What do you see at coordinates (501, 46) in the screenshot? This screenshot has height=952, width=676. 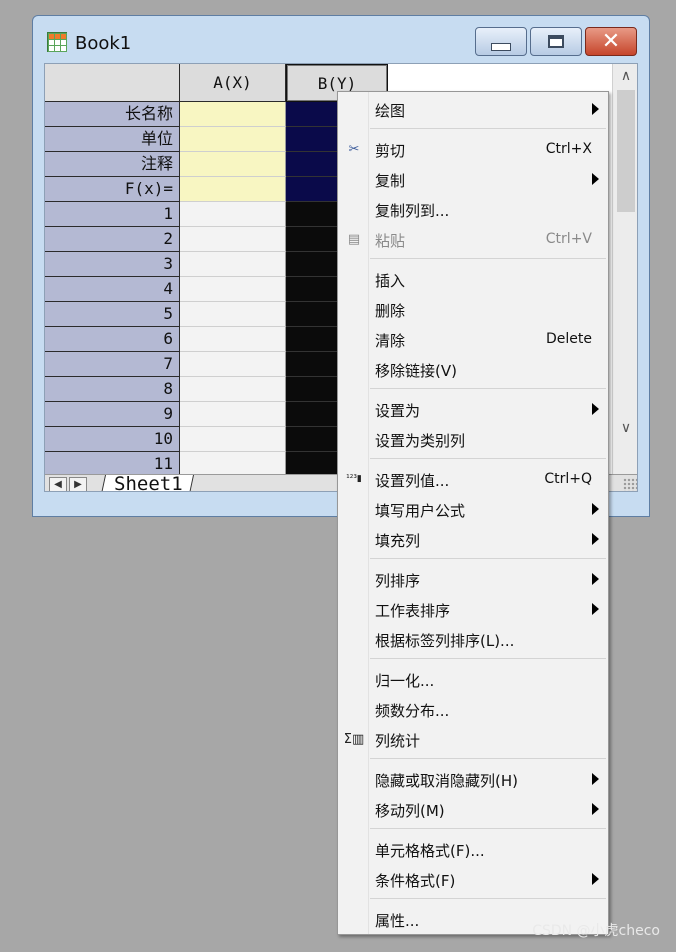 I see `minimize-icon` at bounding box center [501, 46].